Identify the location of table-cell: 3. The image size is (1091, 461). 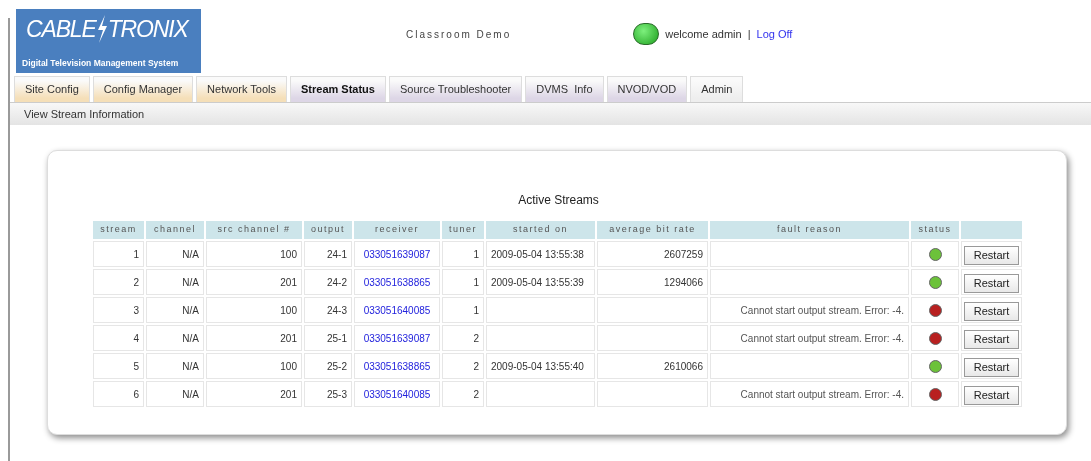
(136, 310).